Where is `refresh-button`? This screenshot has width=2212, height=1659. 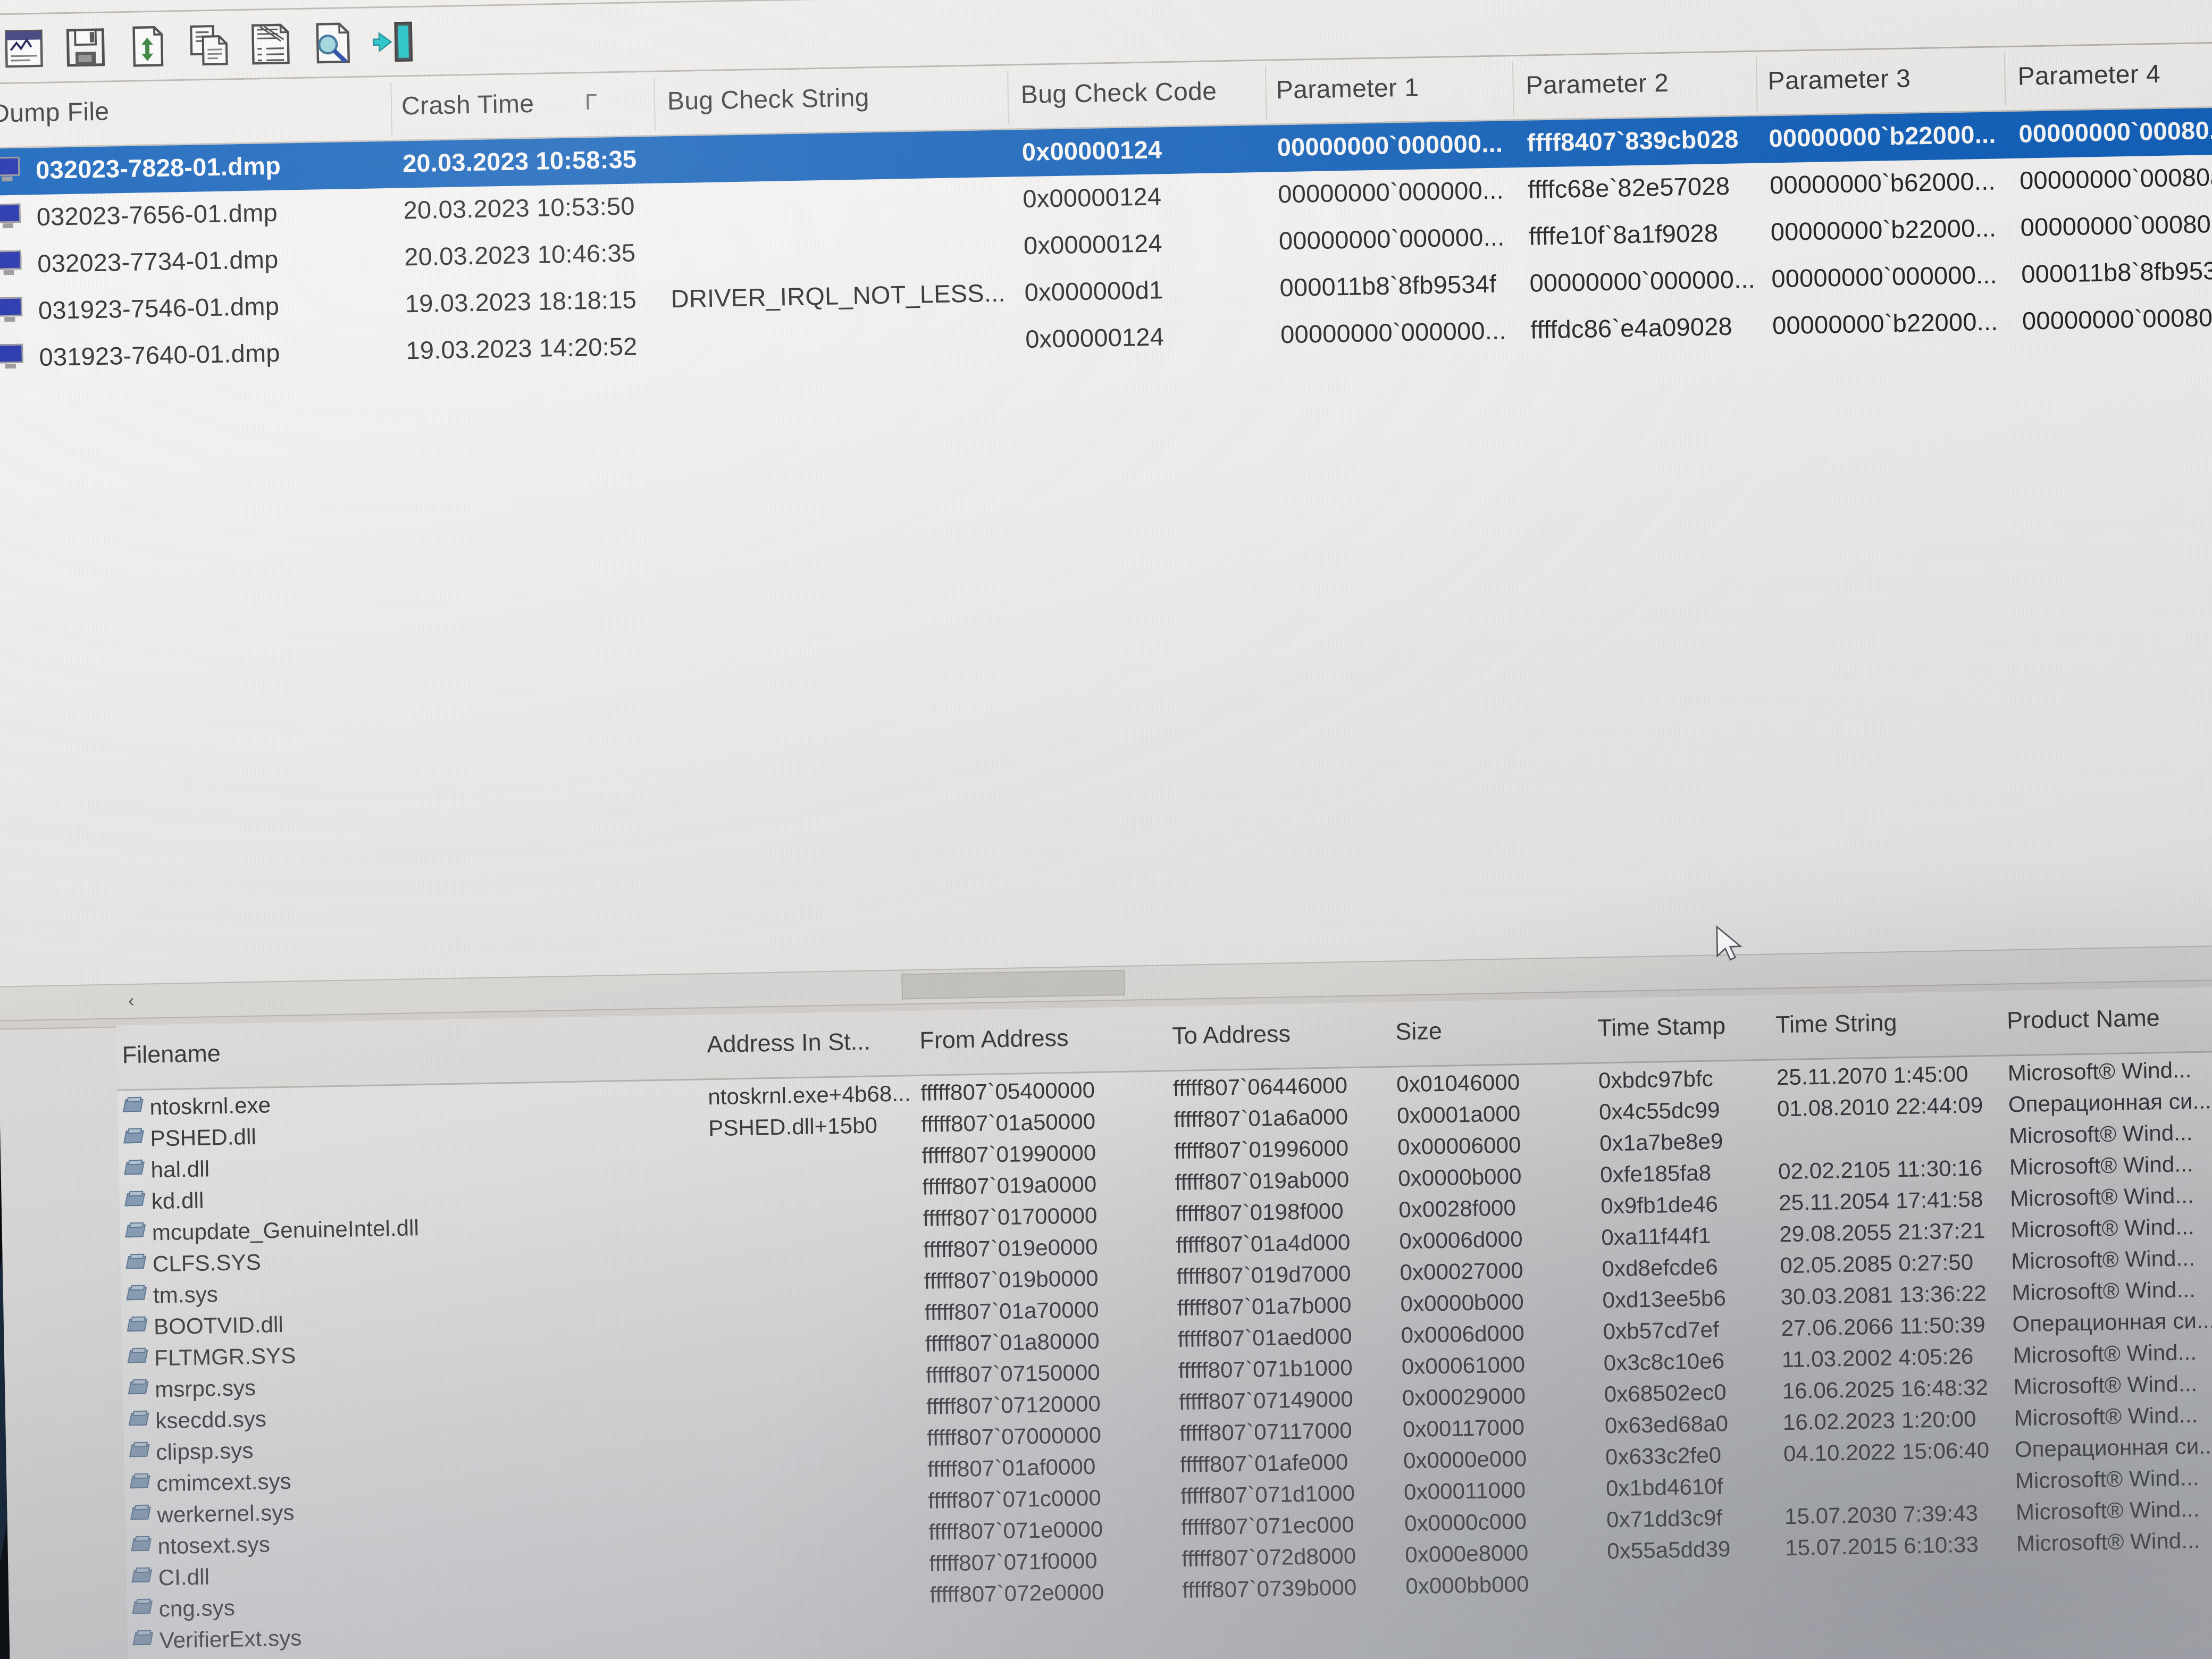 refresh-button is located at coordinates (147, 46).